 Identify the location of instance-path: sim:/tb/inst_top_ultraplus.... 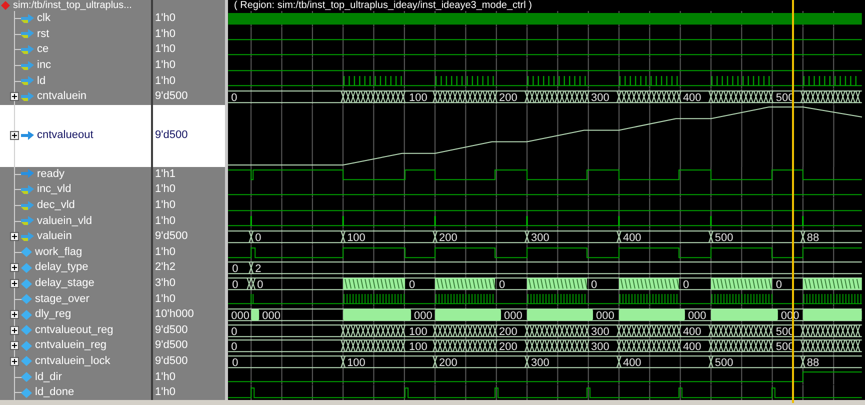
(72, 5).